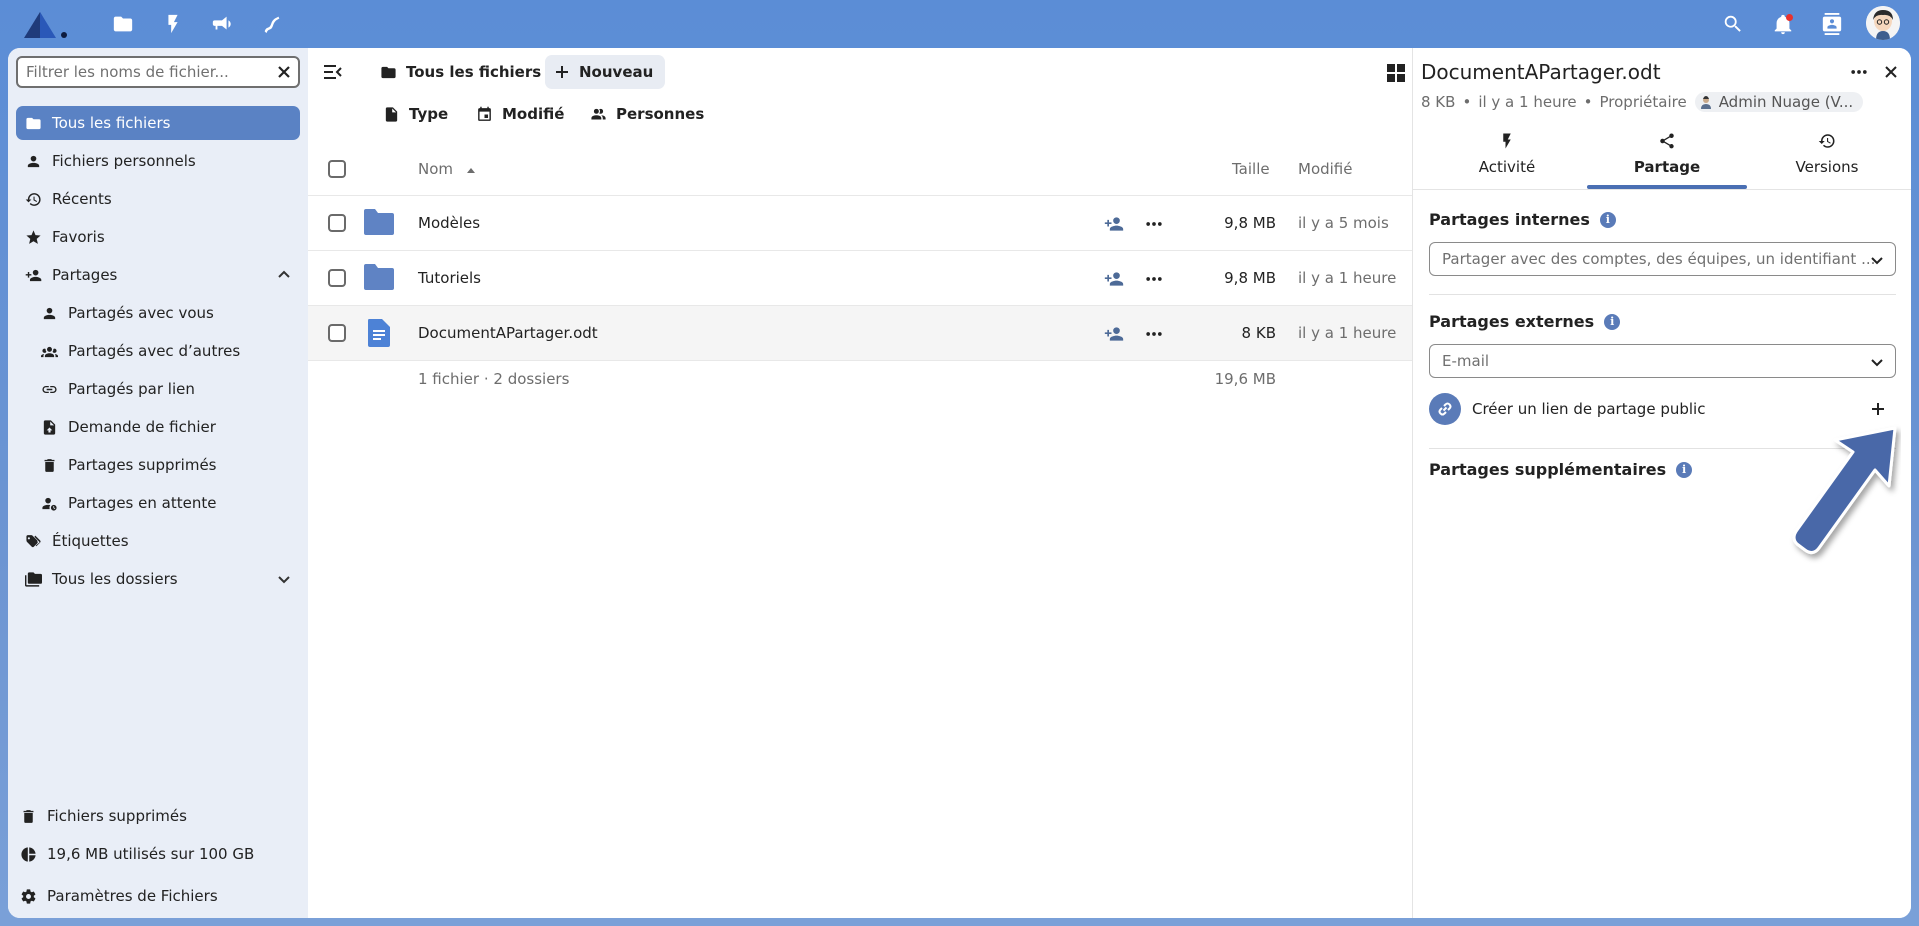  I want to click on nav-item-recent: Récents, so click(158, 199).